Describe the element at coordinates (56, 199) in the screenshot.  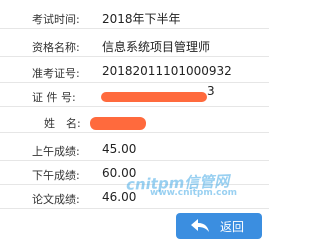
I see `essay-score-label: 论文成绩:` at that location.